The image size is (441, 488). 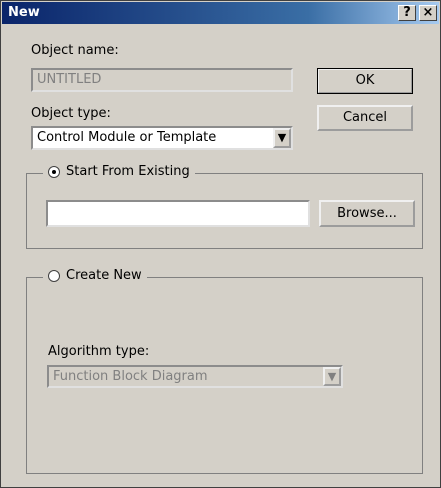 What do you see at coordinates (407, 13) in the screenshot?
I see `help-button: ?` at bounding box center [407, 13].